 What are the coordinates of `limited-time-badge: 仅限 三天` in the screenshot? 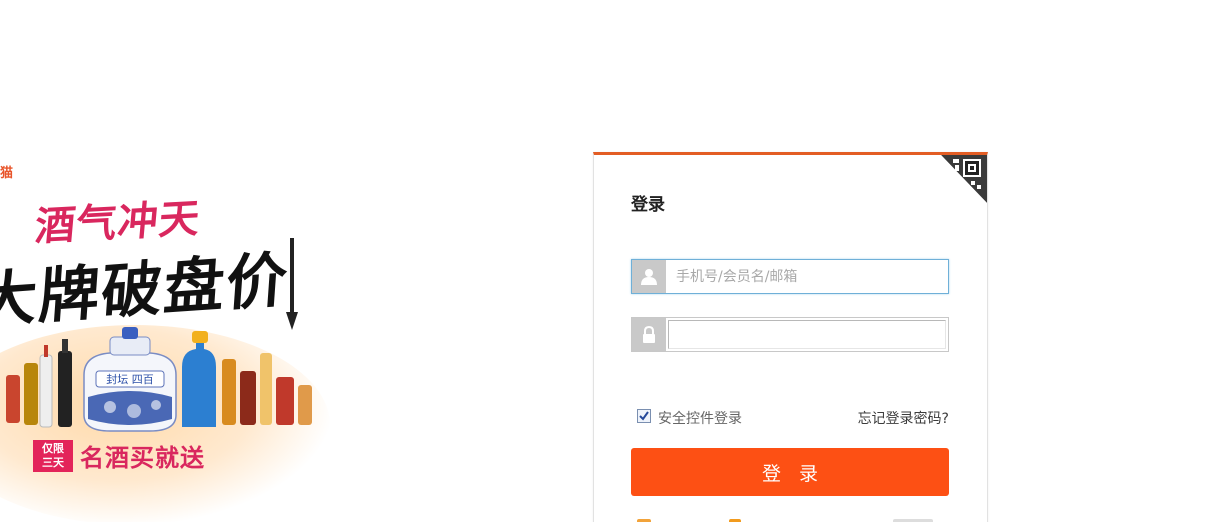 It's located at (53, 456).